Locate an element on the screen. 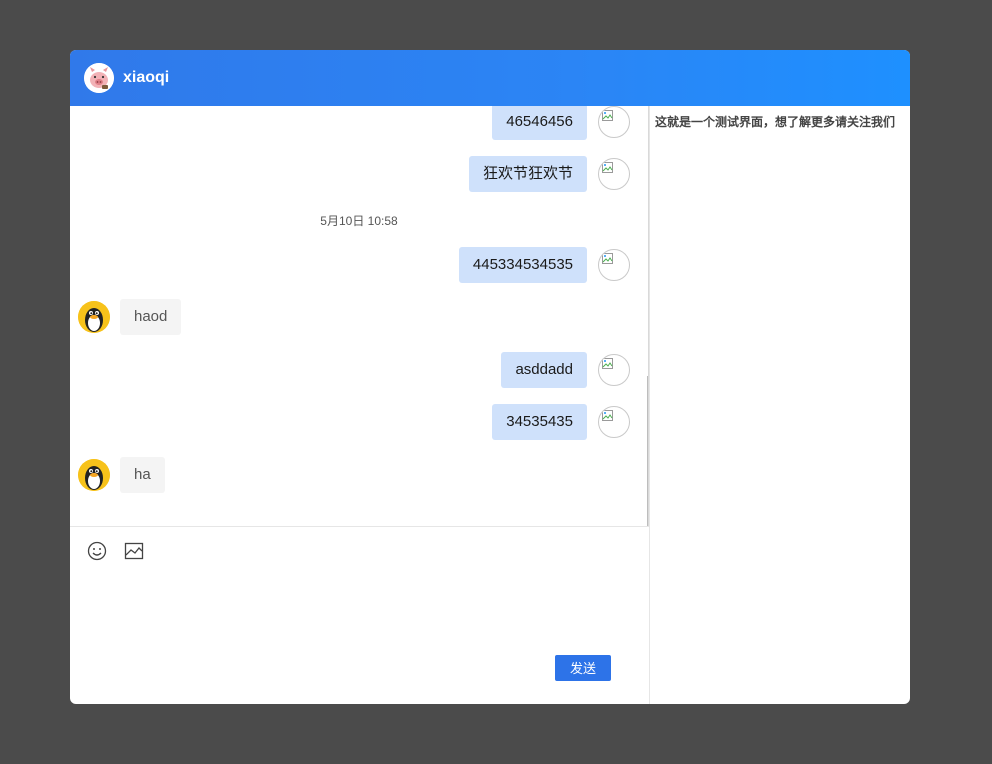  message-timestamp: 5月10日 10:58 is located at coordinates (359, 221).